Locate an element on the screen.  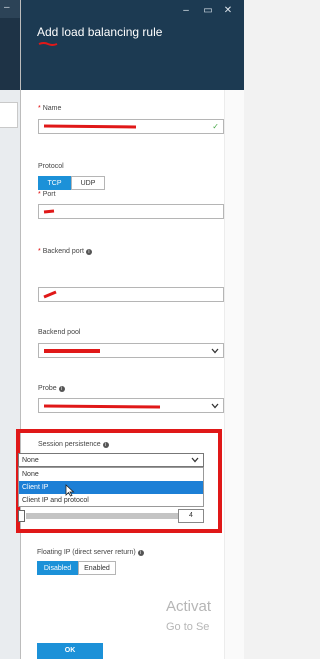
close-icon: ✕ is located at coordinates (228, 11).